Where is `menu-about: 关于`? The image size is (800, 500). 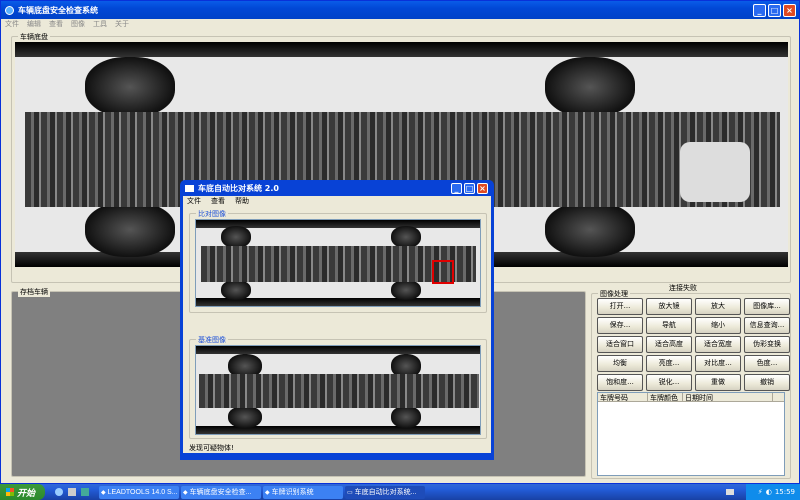 menu-about: 关于 is located at coordinates (122, 24).